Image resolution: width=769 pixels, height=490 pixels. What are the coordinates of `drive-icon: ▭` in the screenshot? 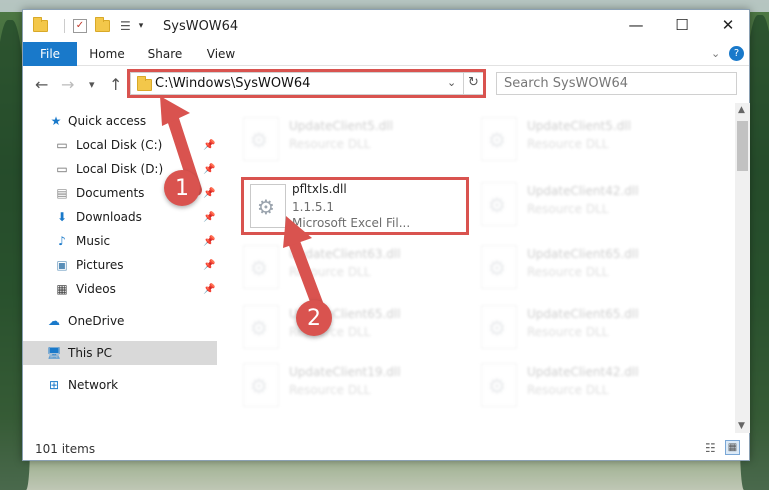 It's located at (62, 145).